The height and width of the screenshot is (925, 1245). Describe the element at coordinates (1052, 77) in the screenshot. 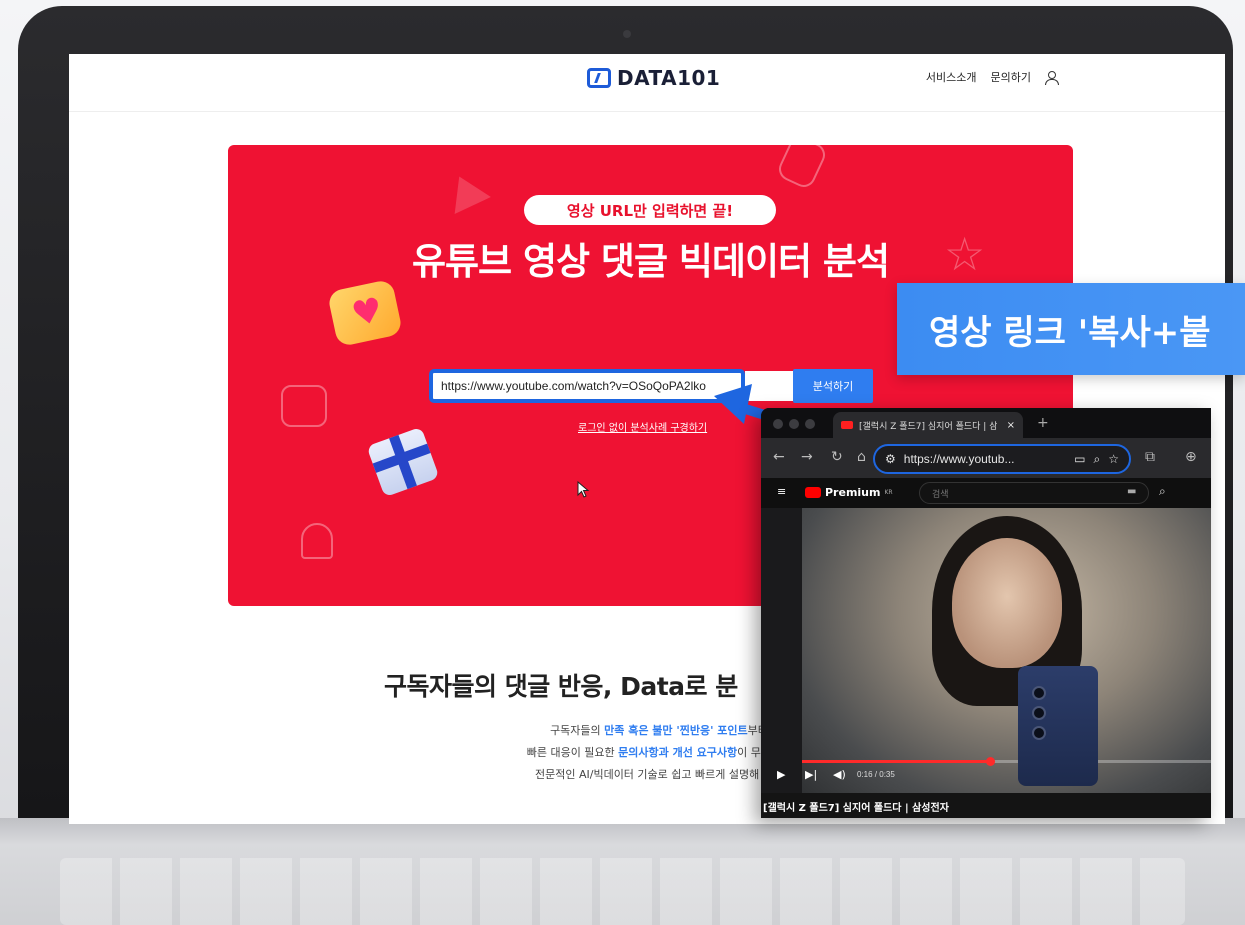

I see `user-icon` at that location.